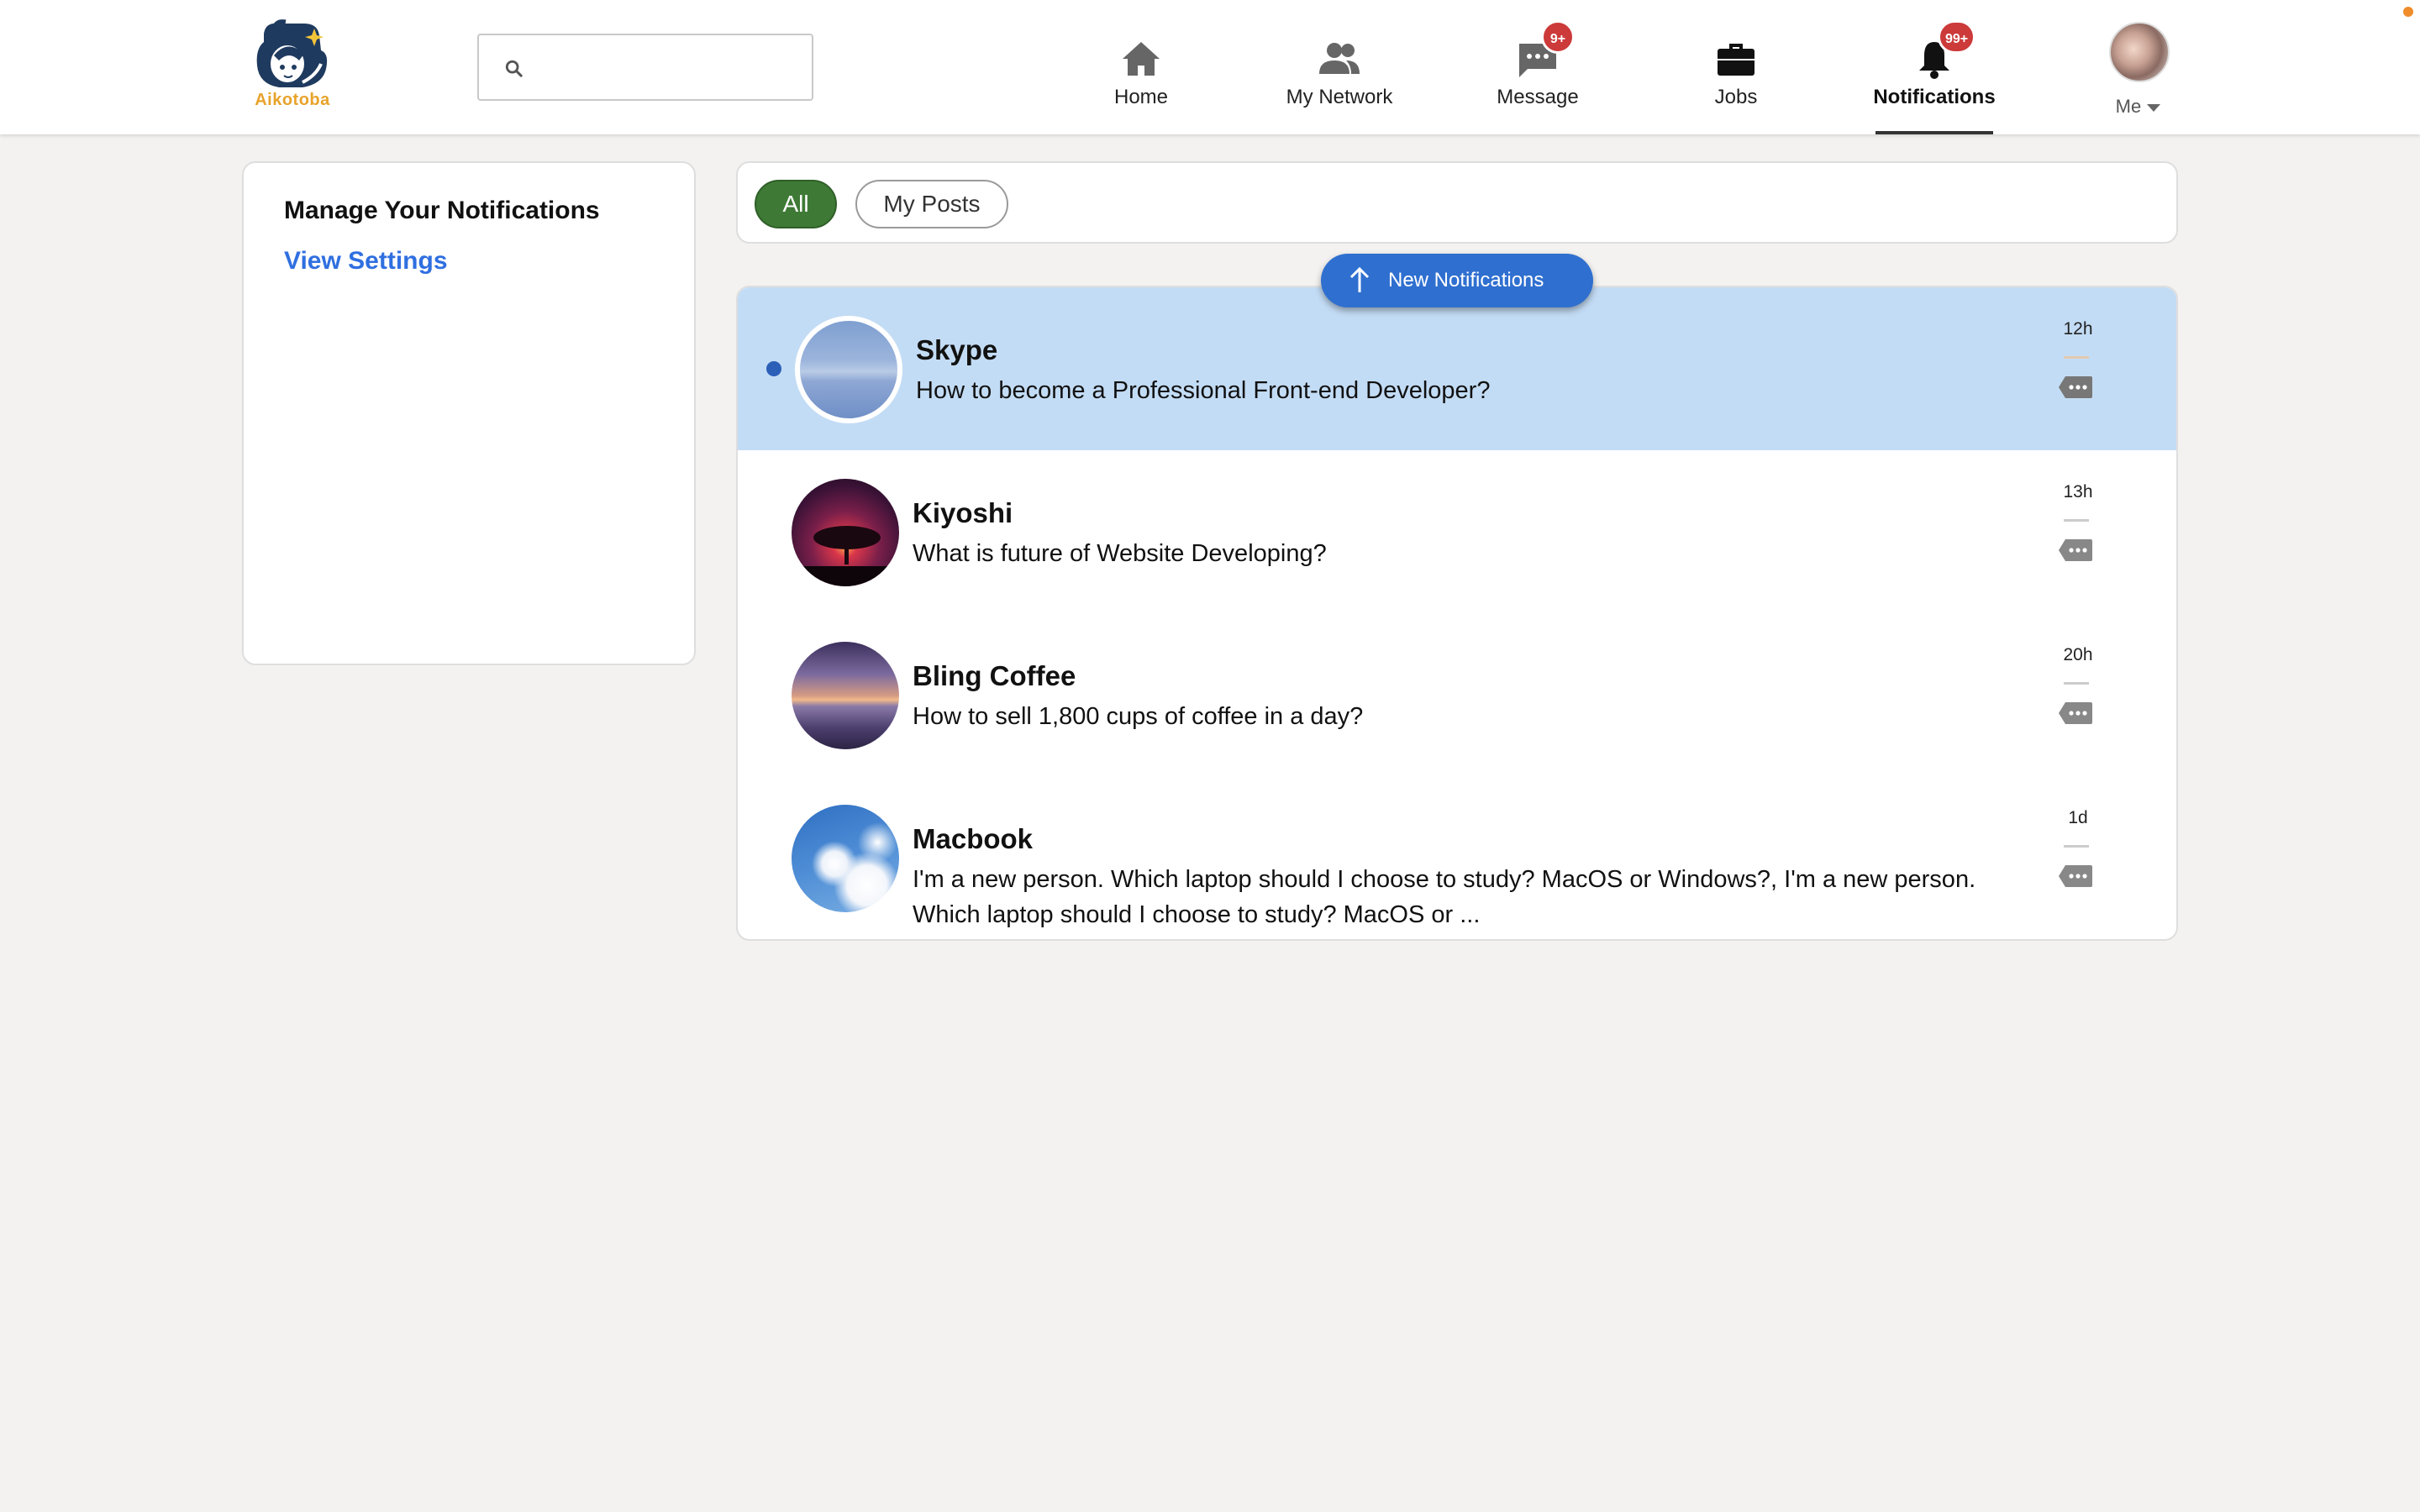  What do you see at coordinates (1141, 59) in the screenshot?
I see `home-icon` at bounding box center [1141, 59].